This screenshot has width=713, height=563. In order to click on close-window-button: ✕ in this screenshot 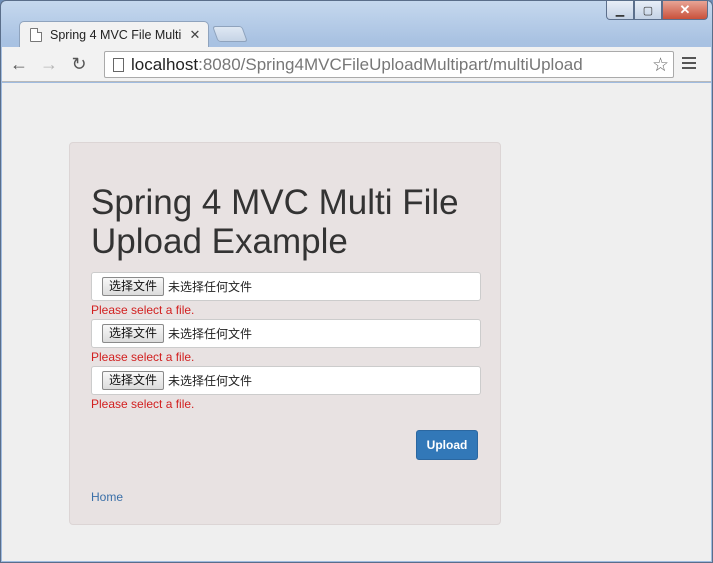, I will do `click(685, 10)`.